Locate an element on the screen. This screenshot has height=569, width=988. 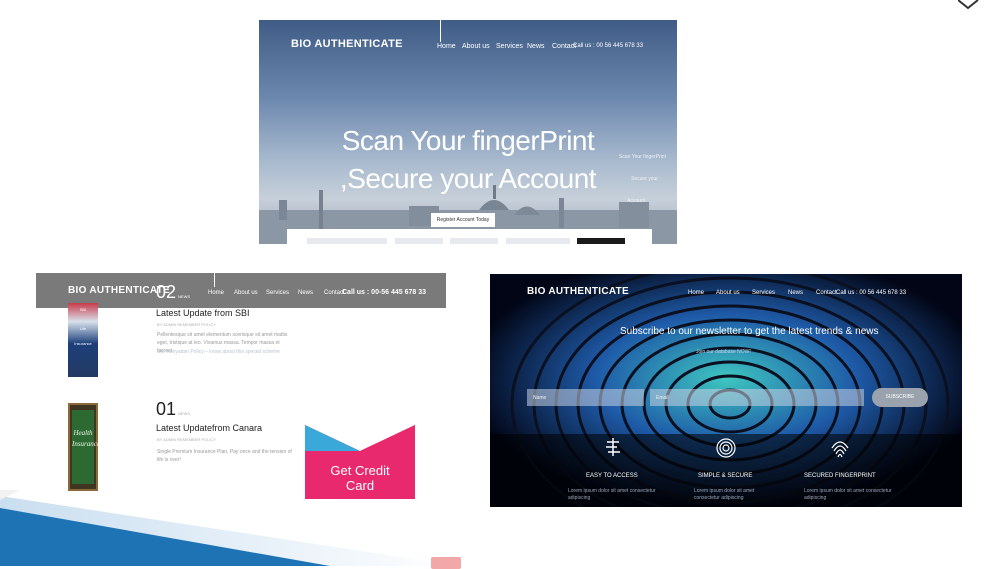
hero-nav-indicator is located at coordinates (440, 31).